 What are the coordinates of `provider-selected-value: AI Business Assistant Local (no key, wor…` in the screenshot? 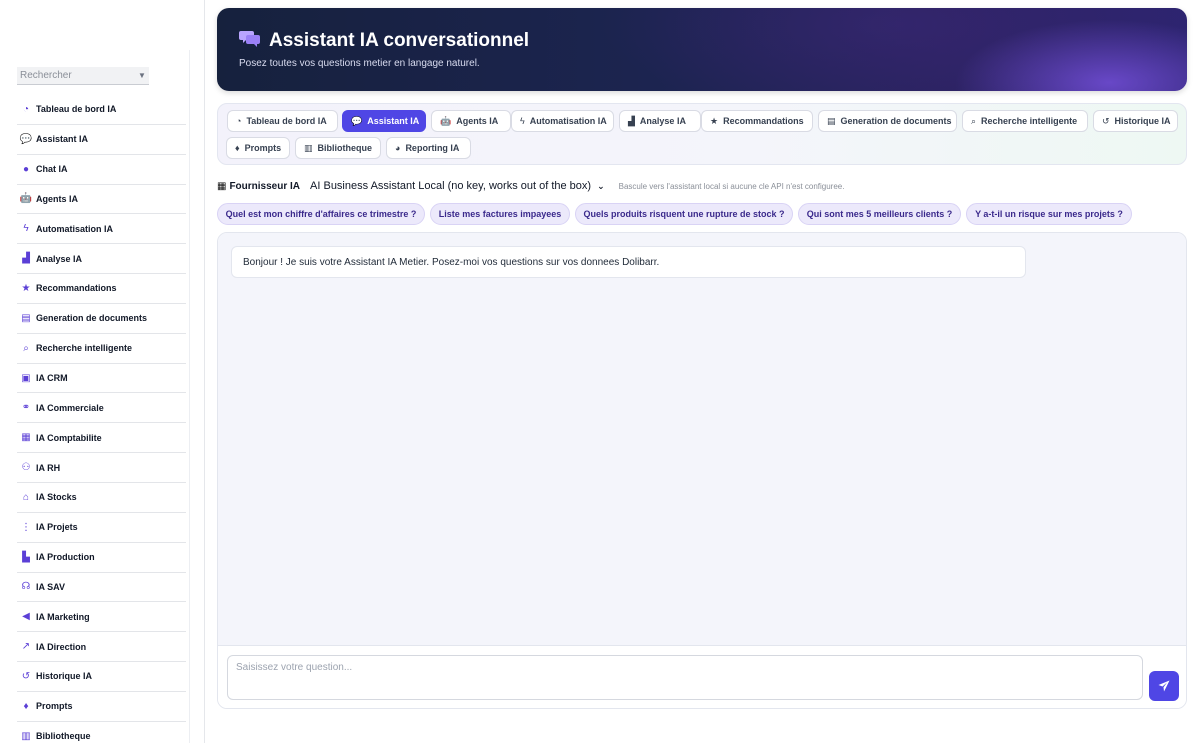 It's located at (451, 186).